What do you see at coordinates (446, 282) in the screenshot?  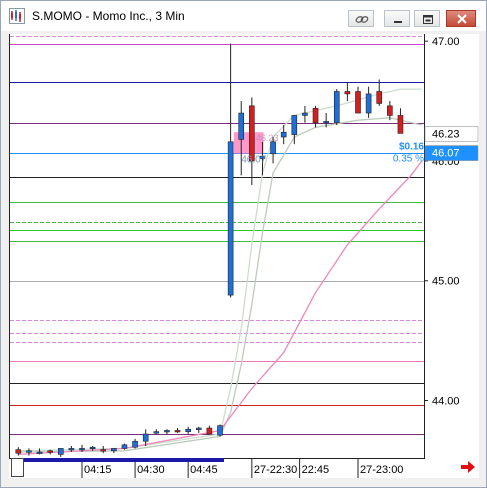 I see `y-tick-label: 45.00` at bounding box center [446, 282].